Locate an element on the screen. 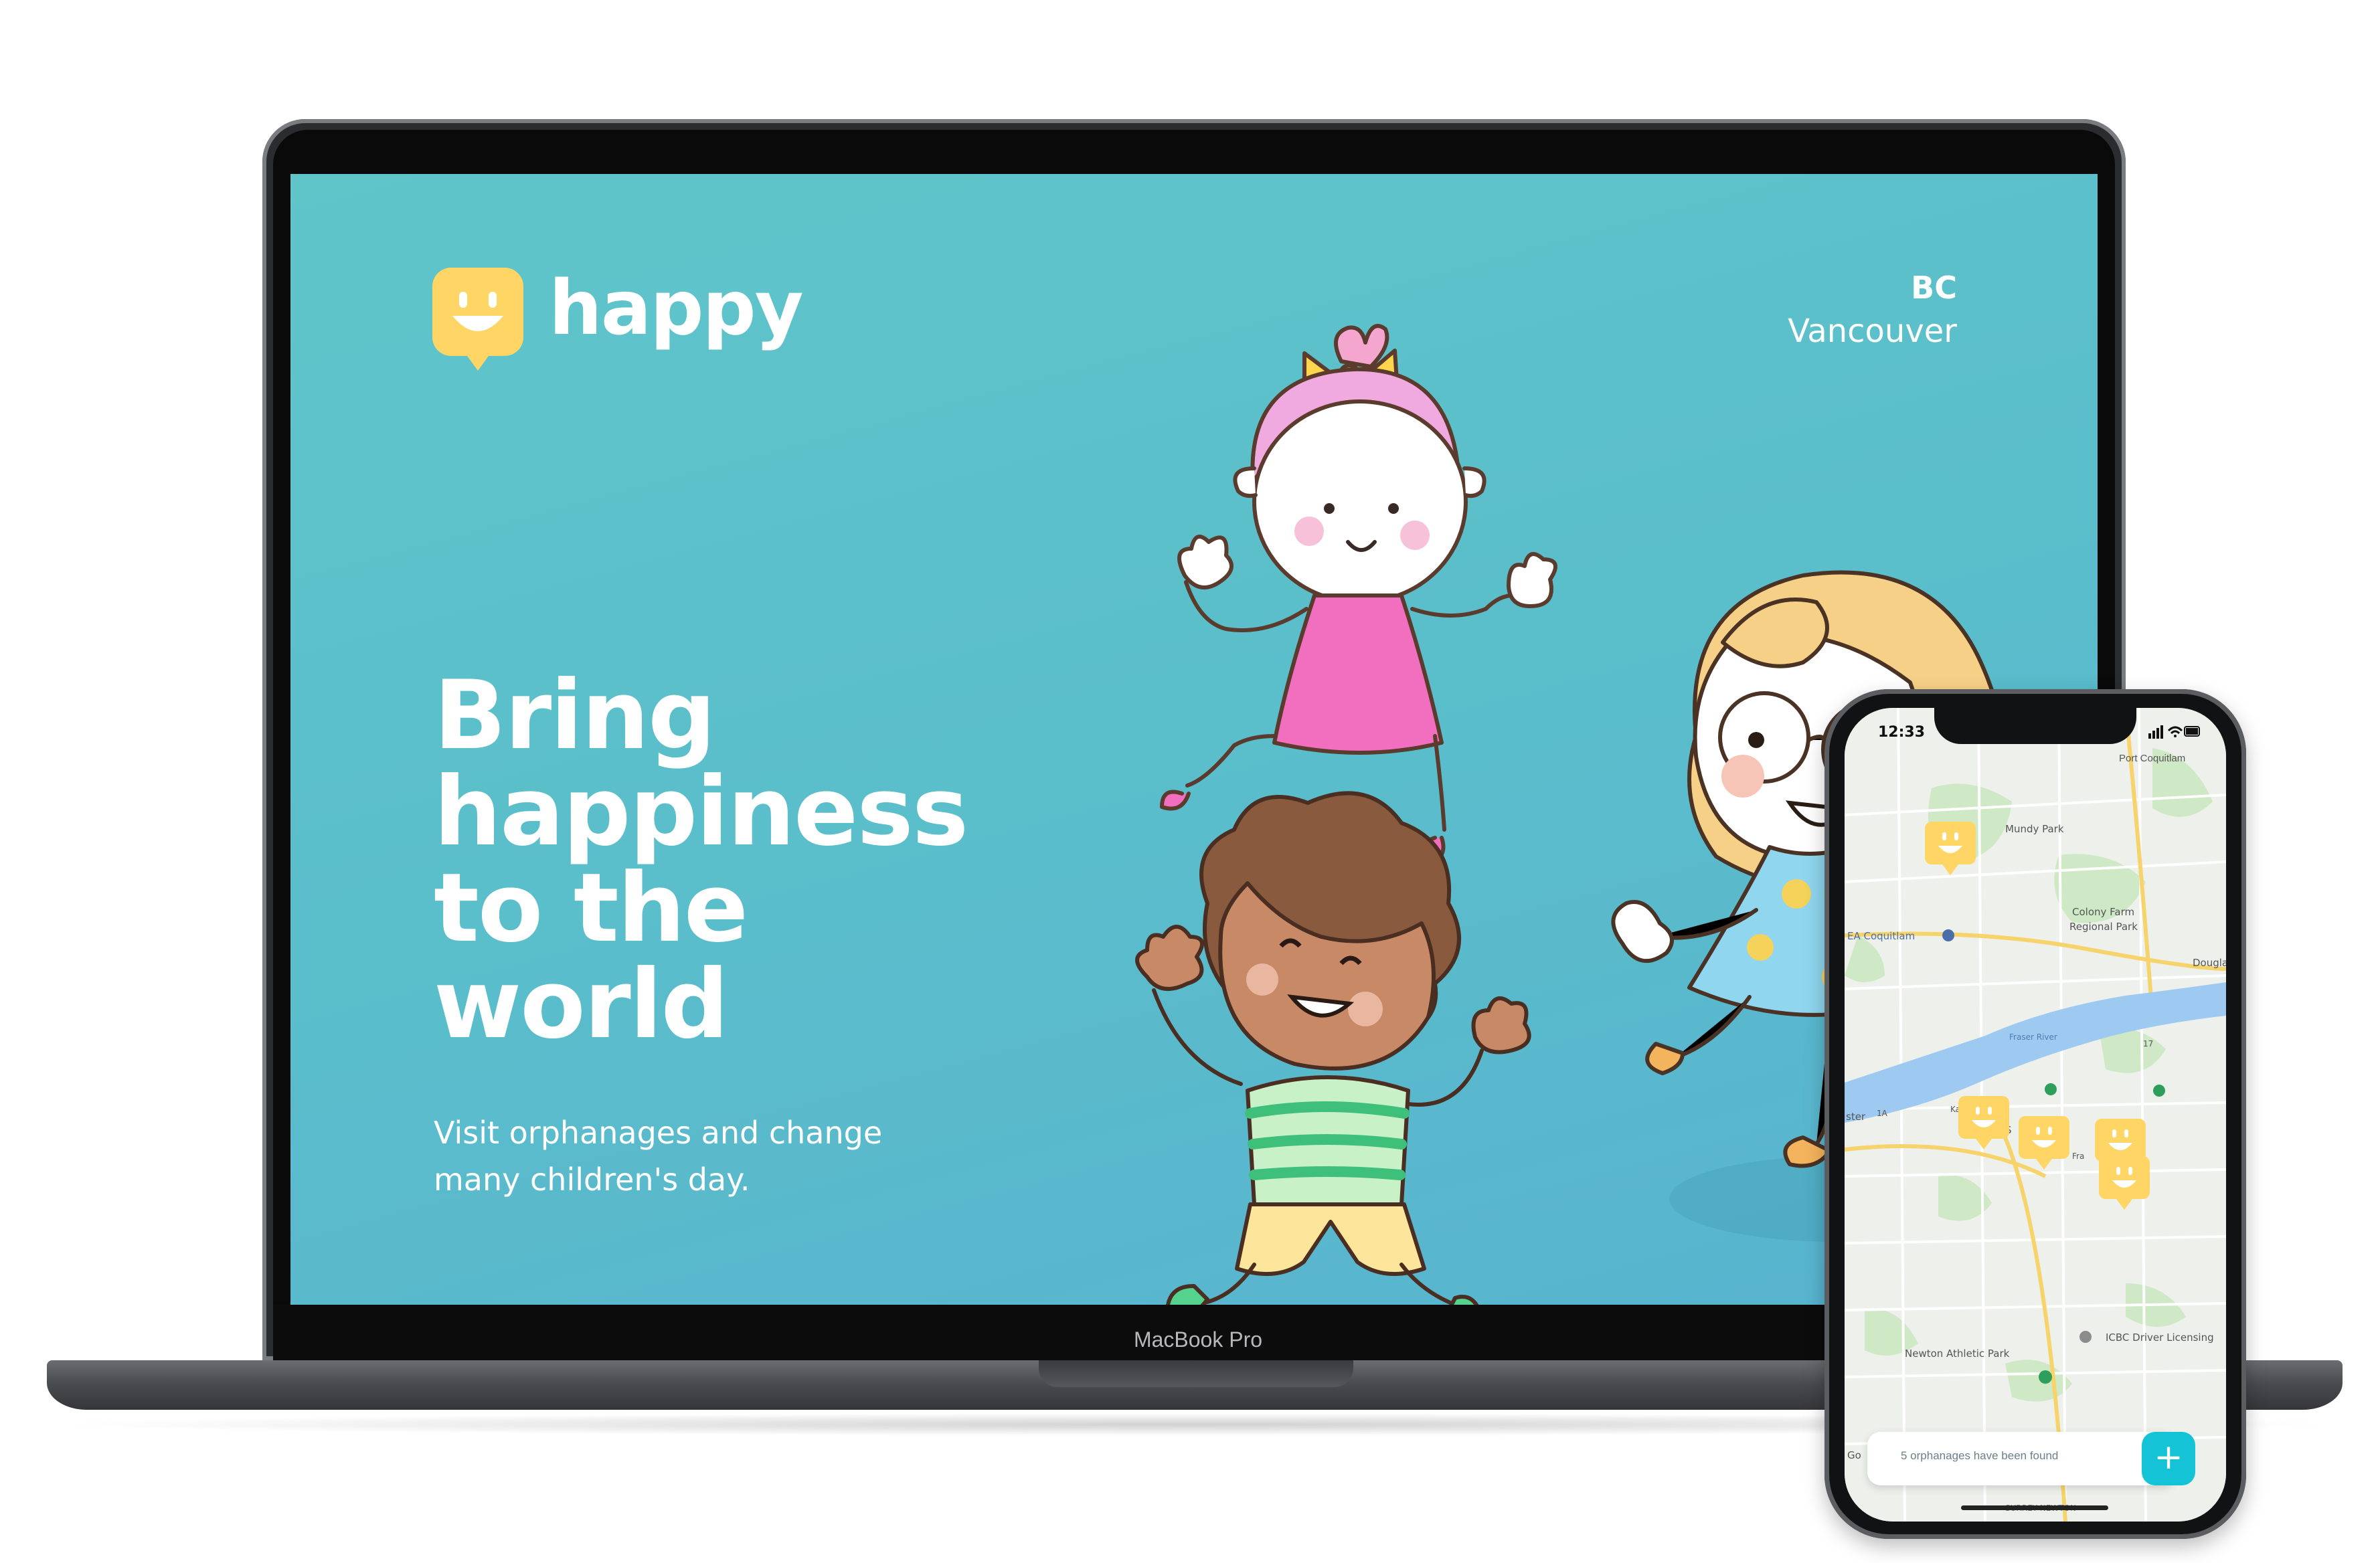 Image resolution: width=2380 pixels, height=1563 pixels. hero-headline: Bring happiness to the world is located at coordinates (735, 860).